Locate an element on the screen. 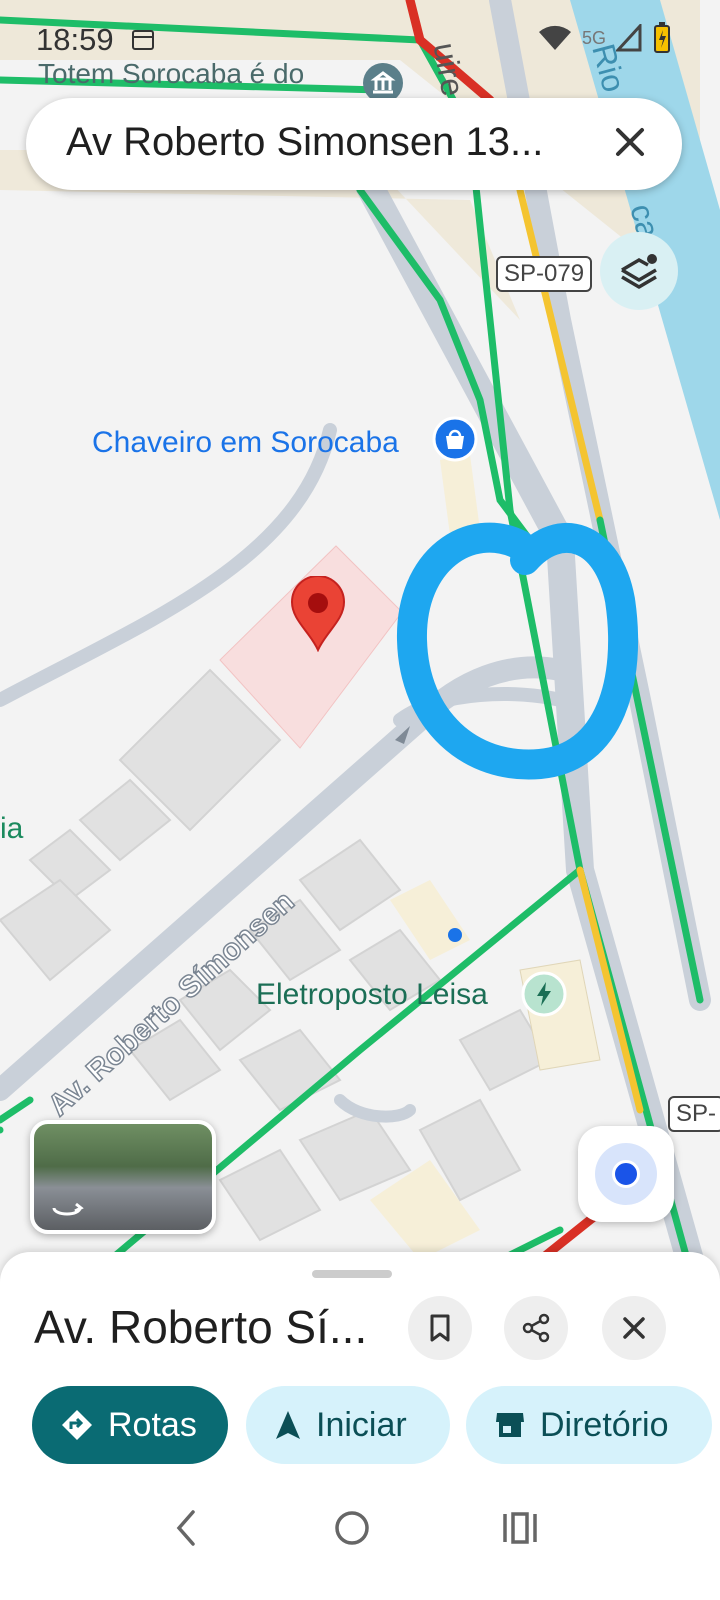 Image resolution: width=720 pixels, height=1600 pixels. close-sheet-button is located at coordinates (634, 1328).